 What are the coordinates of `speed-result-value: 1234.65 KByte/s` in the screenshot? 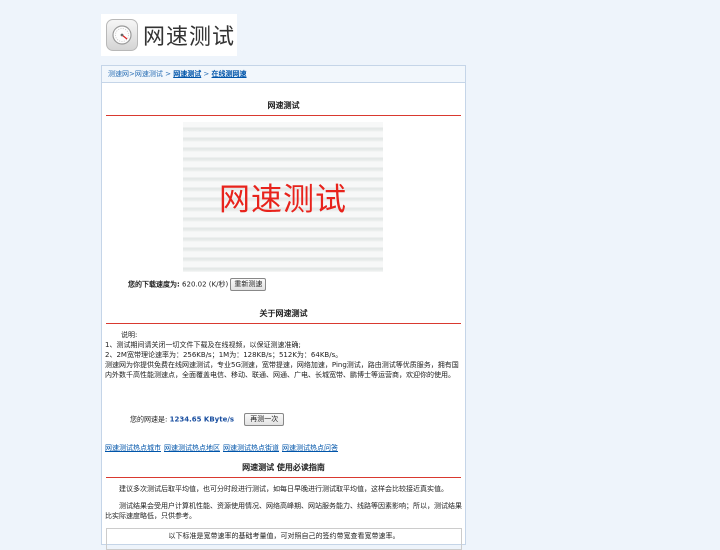 It's located at (202, 419).